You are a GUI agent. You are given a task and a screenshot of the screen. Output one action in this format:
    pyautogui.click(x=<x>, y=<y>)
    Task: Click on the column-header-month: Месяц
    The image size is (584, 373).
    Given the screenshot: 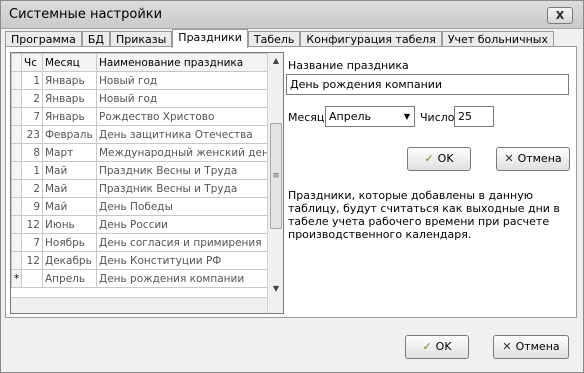 What is the action you would take?
    pyautogui.click(x=69, y=62)
    